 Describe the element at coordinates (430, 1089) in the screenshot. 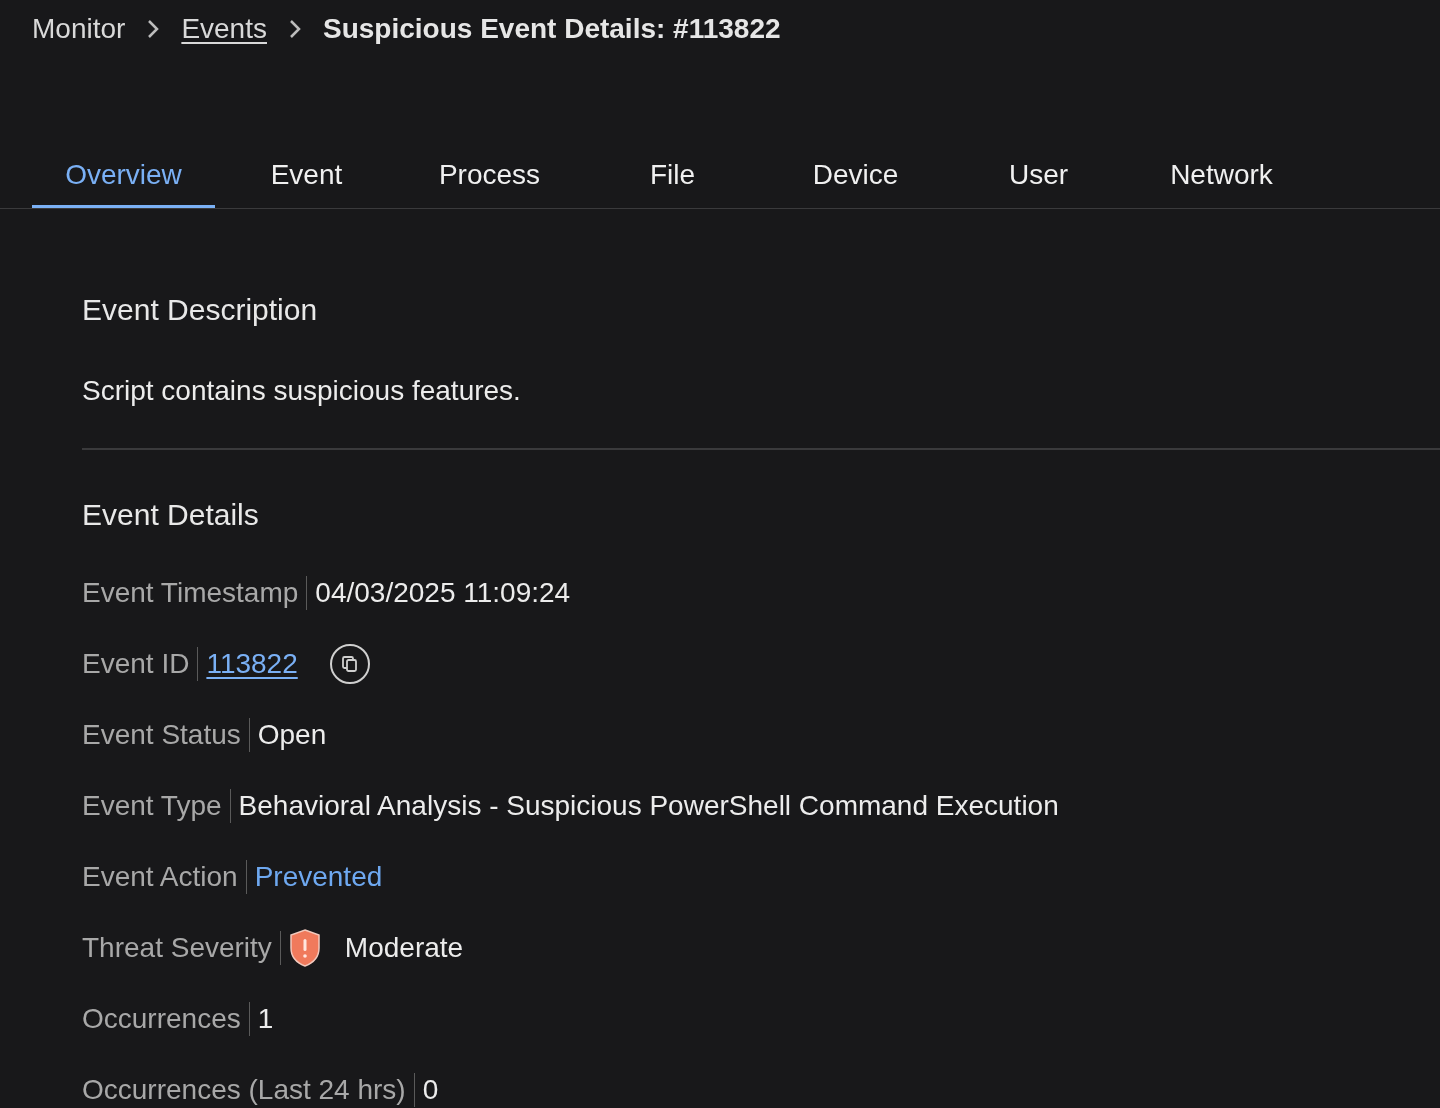

I see `field-value: 0` at that location.